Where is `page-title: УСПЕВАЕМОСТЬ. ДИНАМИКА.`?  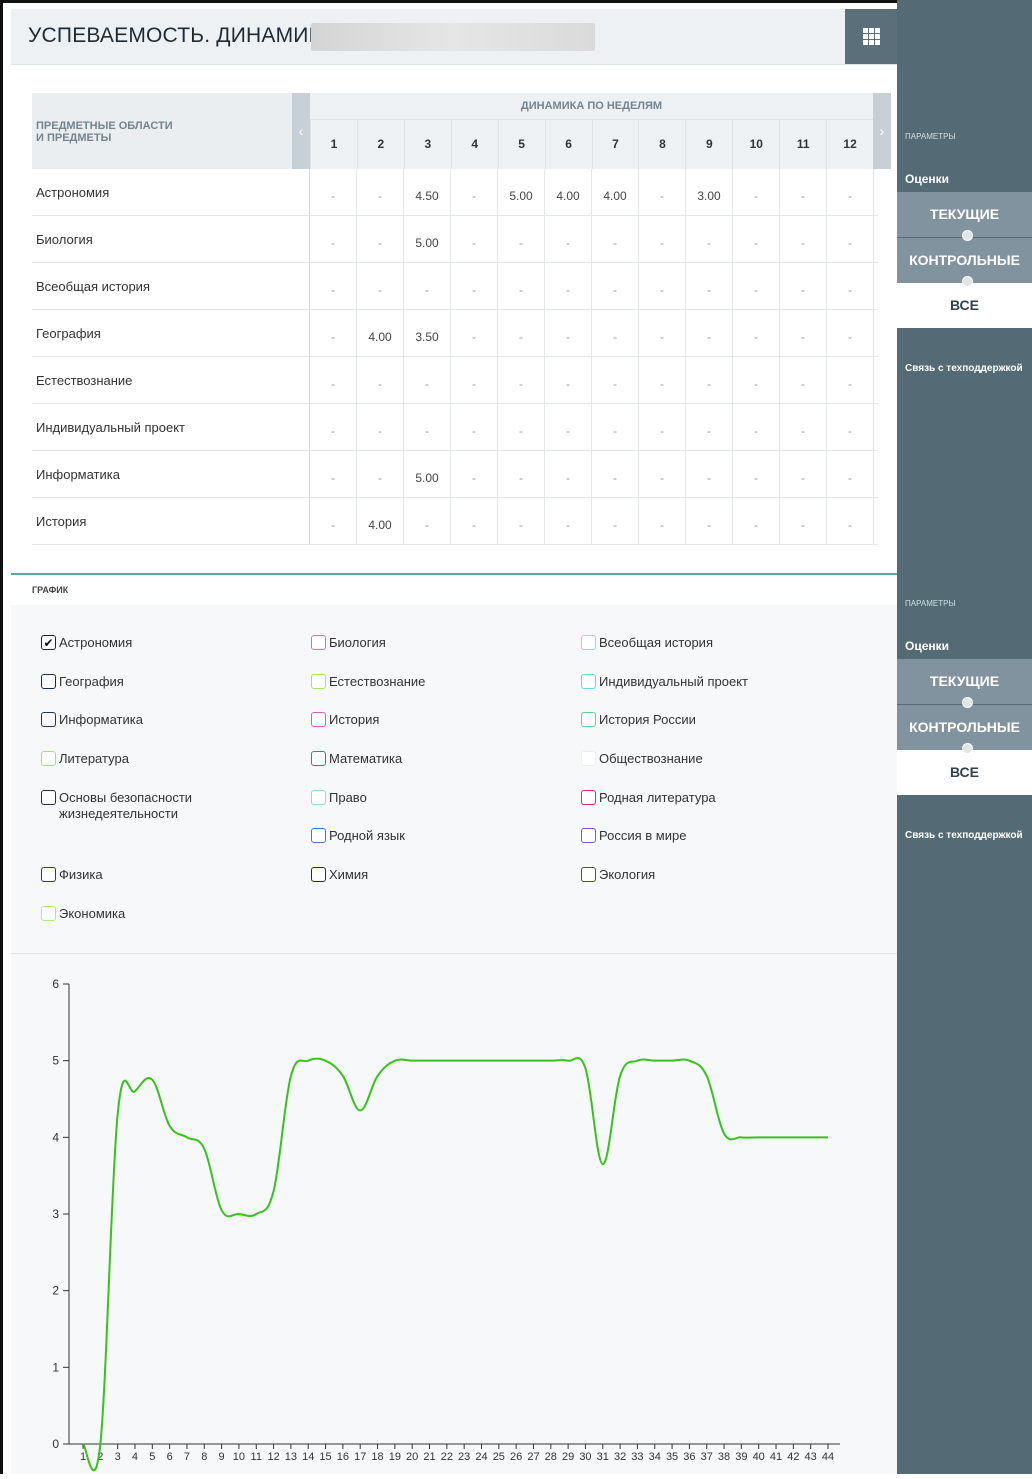 page-title: УСПЕВАЕМОСТЬ. ДИНАМИКА. is located at coordinates (185, 35).